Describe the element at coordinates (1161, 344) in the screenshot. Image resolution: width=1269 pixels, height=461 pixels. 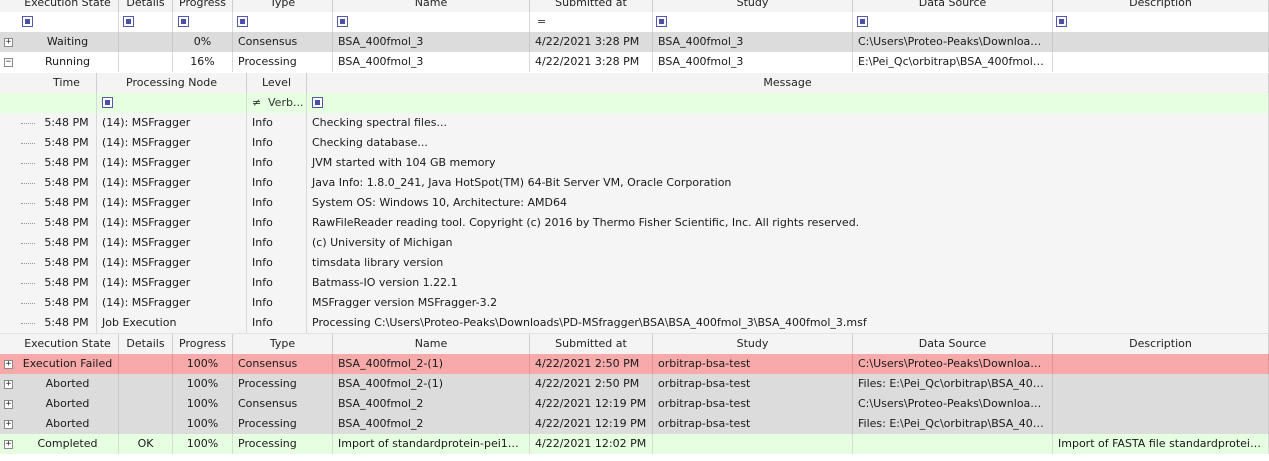
I see `jobs-column-header: Description` at that location.